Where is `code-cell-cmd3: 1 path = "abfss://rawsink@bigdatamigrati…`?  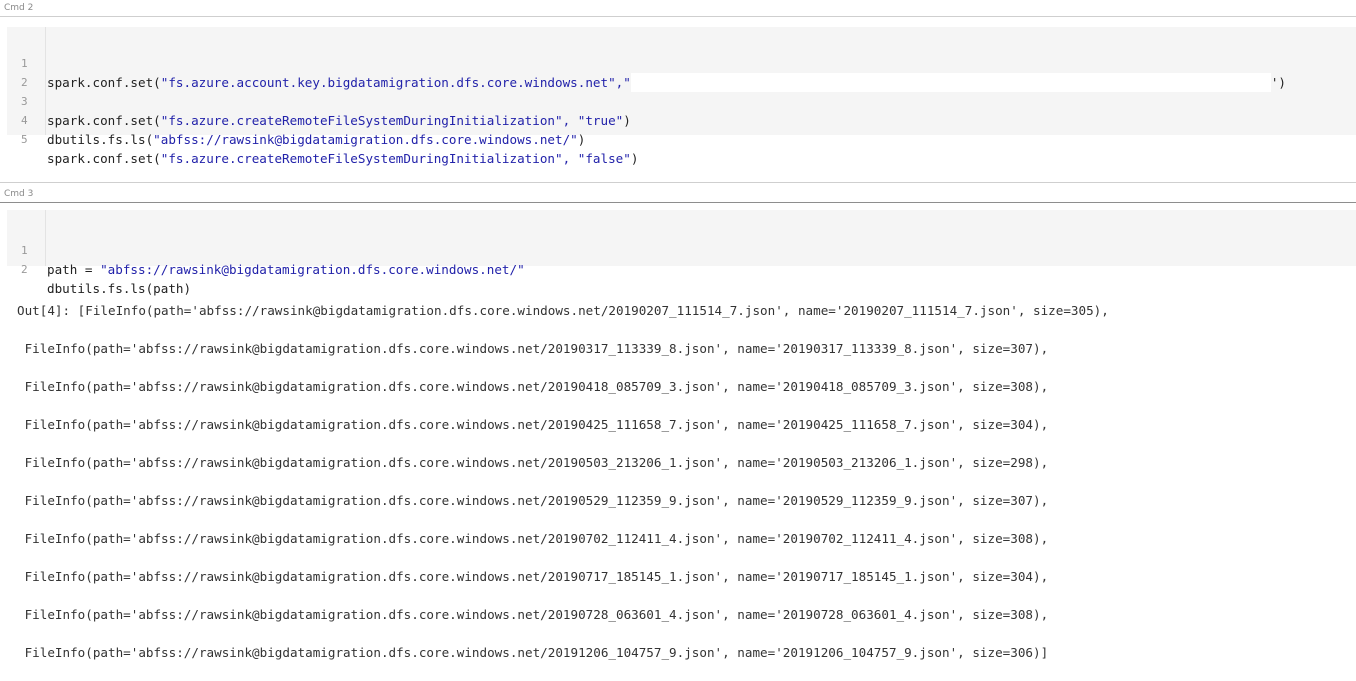
code-cell-cmd3: 1 path = "abfss://rawsink@bigdatamigrati… is located at coordinates (681, 253).